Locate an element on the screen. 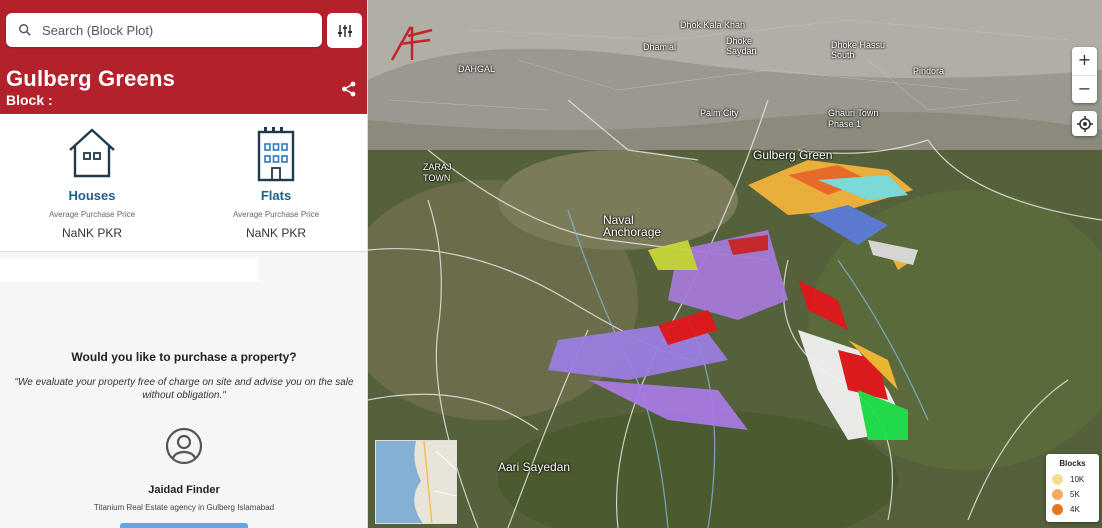 This screenshot has height=528, width=1102. legend-label: 4K is located at coordinates (1075, 509).